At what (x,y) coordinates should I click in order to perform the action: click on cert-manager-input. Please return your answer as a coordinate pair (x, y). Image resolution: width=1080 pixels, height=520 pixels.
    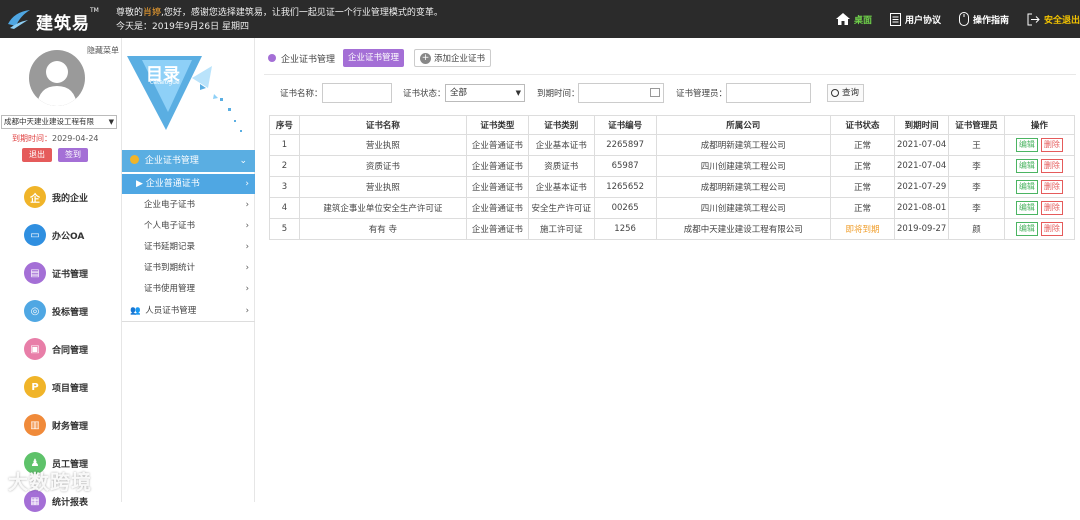
    Looking at the image, I should click on (768, 93).